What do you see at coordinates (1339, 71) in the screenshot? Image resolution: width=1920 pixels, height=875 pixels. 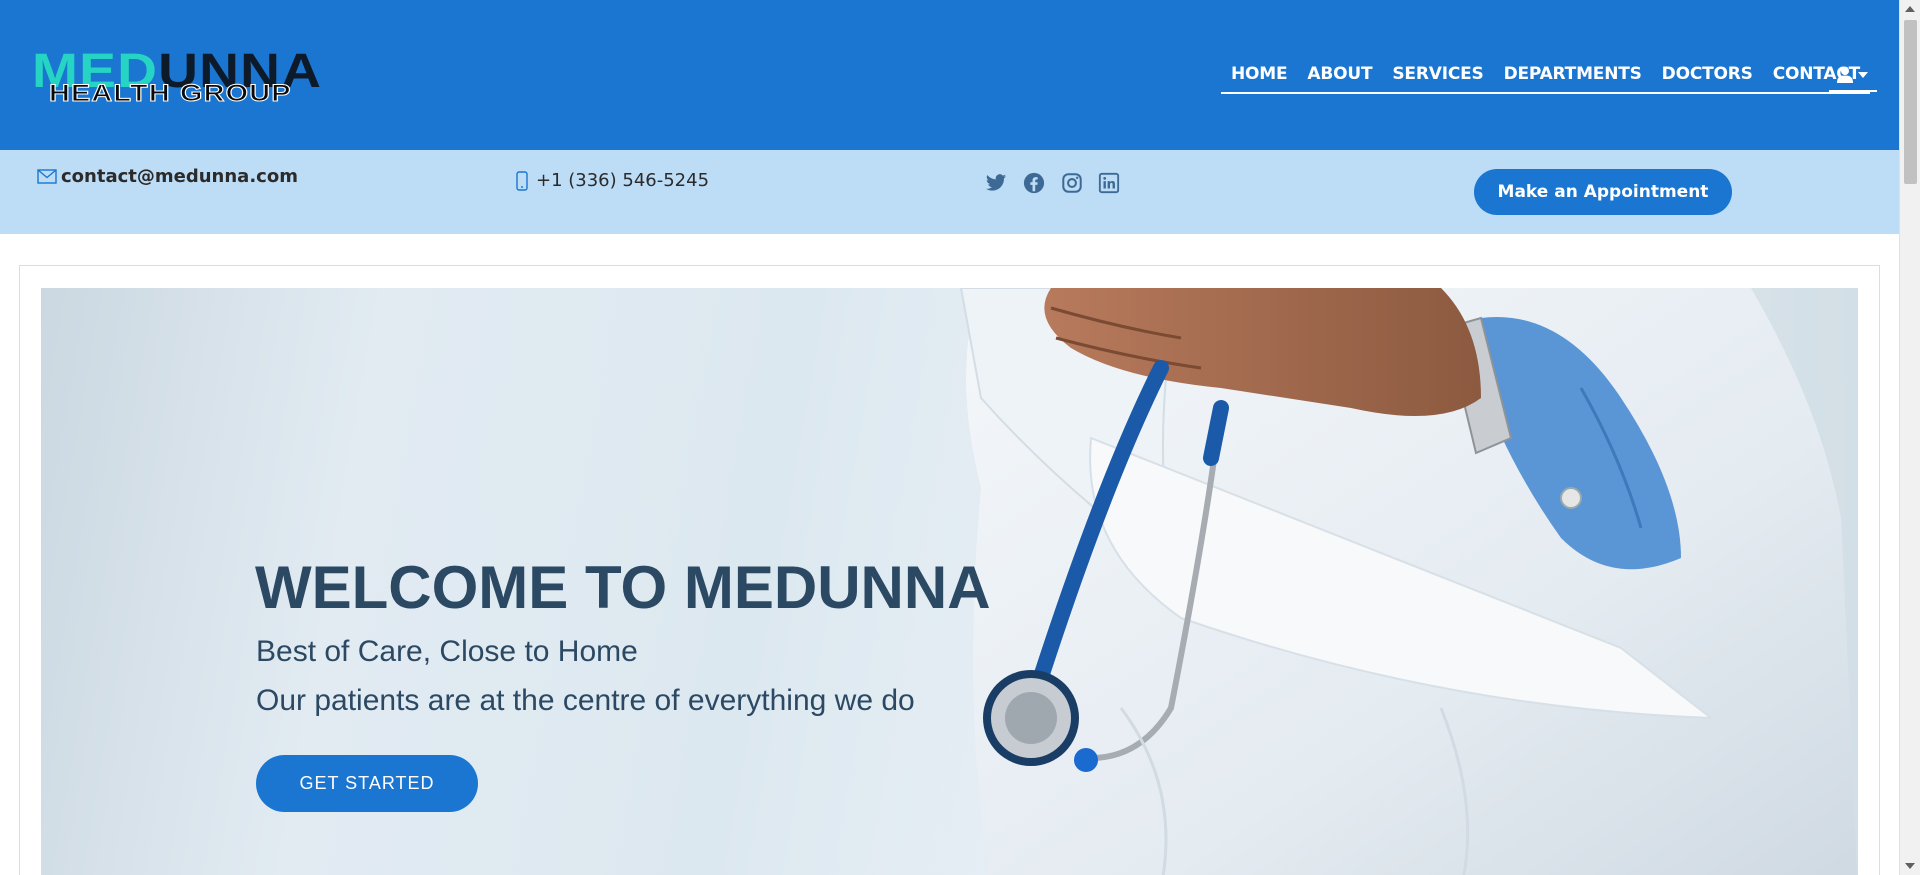 I see `nav-about: ABOUT` at bounding box center [1339, 71].